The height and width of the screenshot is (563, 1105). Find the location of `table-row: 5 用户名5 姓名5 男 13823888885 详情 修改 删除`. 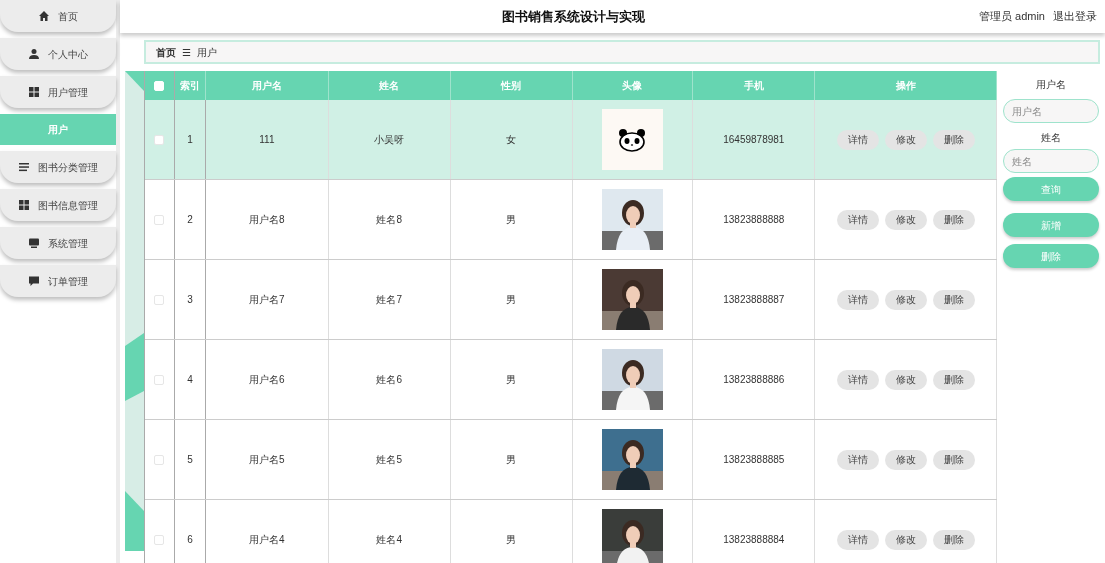

table-row: 5 用户名5 姓名5 男 13823888885 详情 修改 删除 is located at coordinates (571, 460).